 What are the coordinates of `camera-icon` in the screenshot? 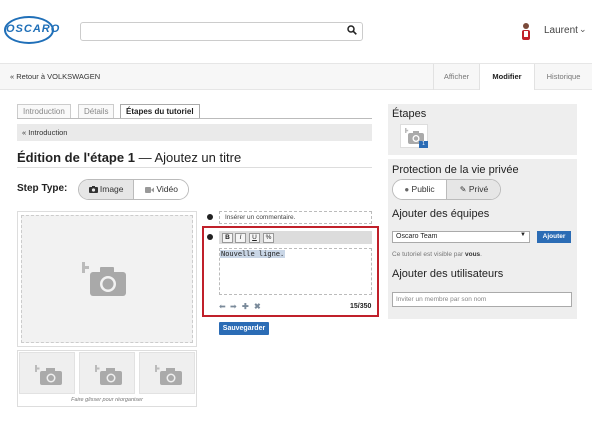 It's located at (93, 189).